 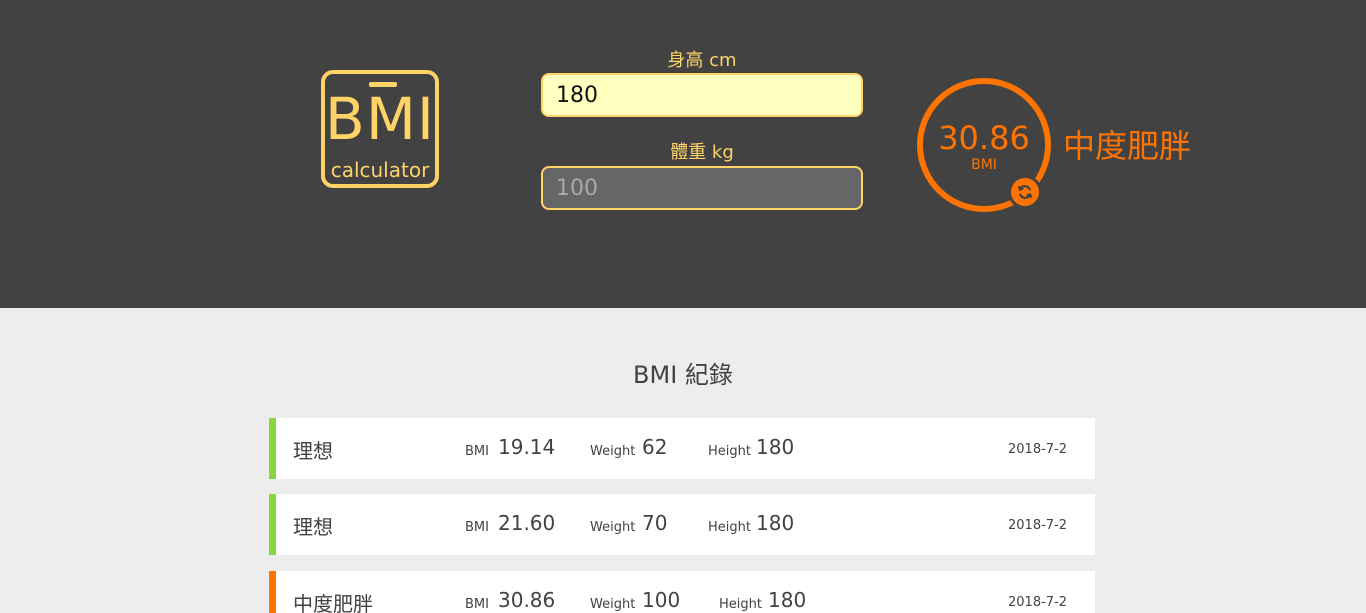 What do you see at coordinates (655, 523) in the screenshot?
I see `record-weight-value: 70` at bounding box center [655, 523].